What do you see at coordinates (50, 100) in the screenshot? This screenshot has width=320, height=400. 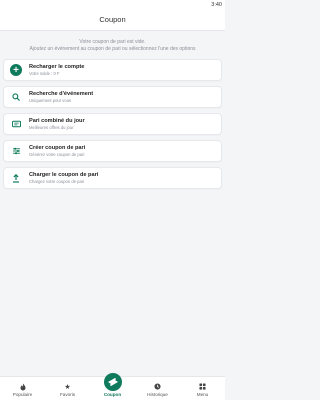 I see `option-subtitle: Uniquement pour vous` at bounding box center [50, 100].